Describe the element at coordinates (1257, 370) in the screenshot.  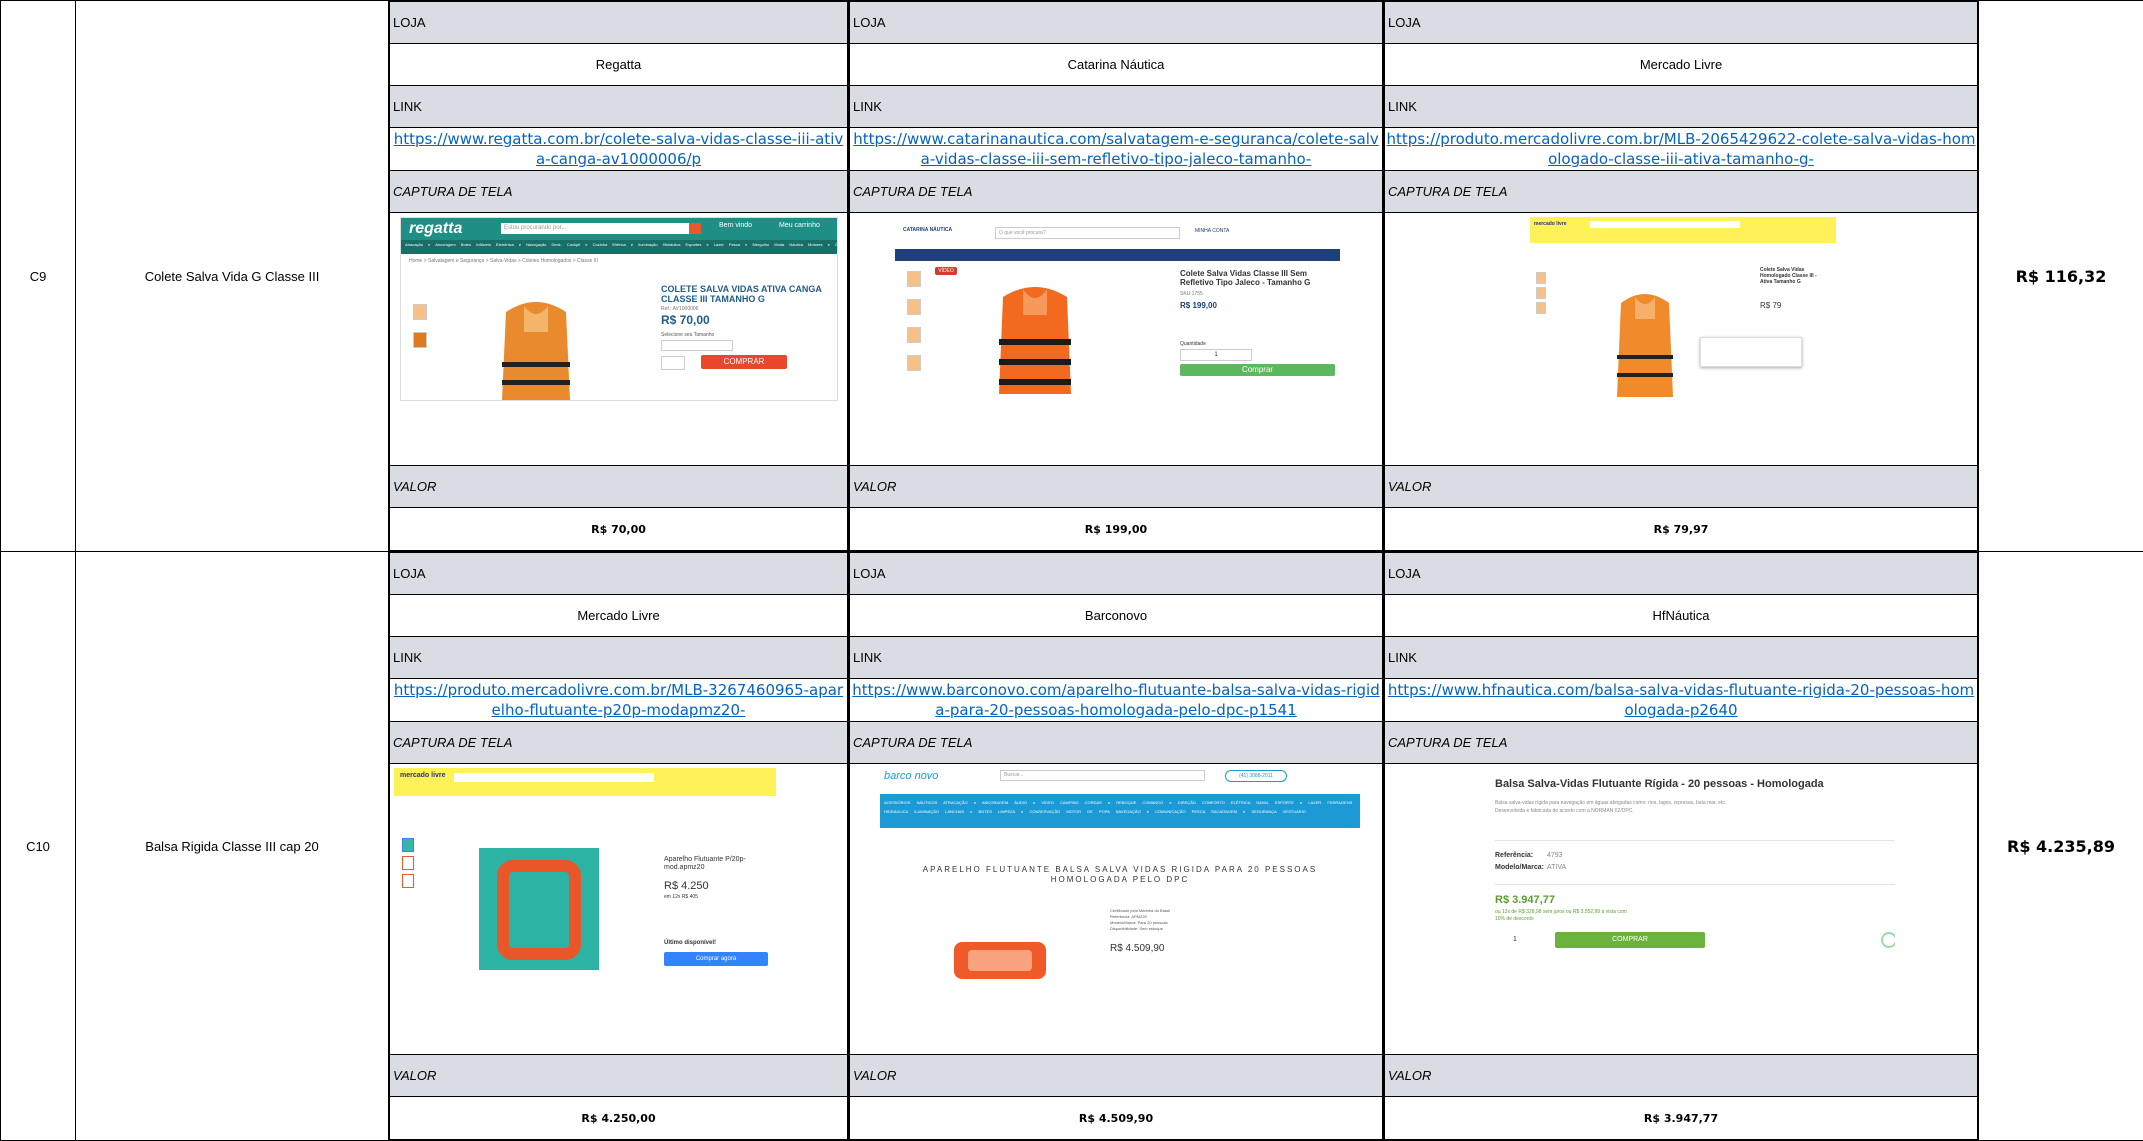
I see `buy-button: Comprar` at that location.